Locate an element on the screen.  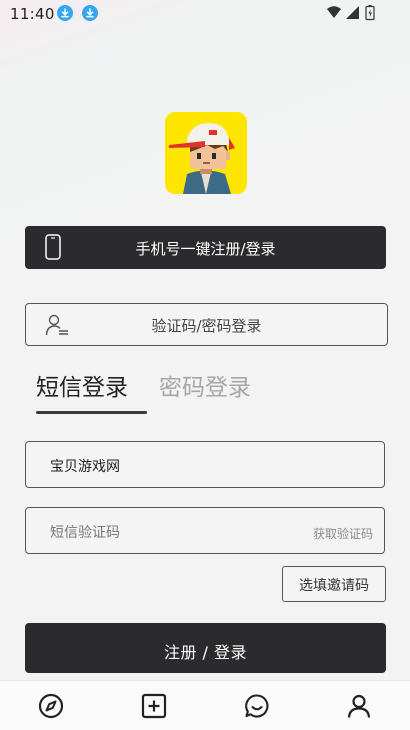
status-bar: 11:40 is located at coordinates (205, 14).